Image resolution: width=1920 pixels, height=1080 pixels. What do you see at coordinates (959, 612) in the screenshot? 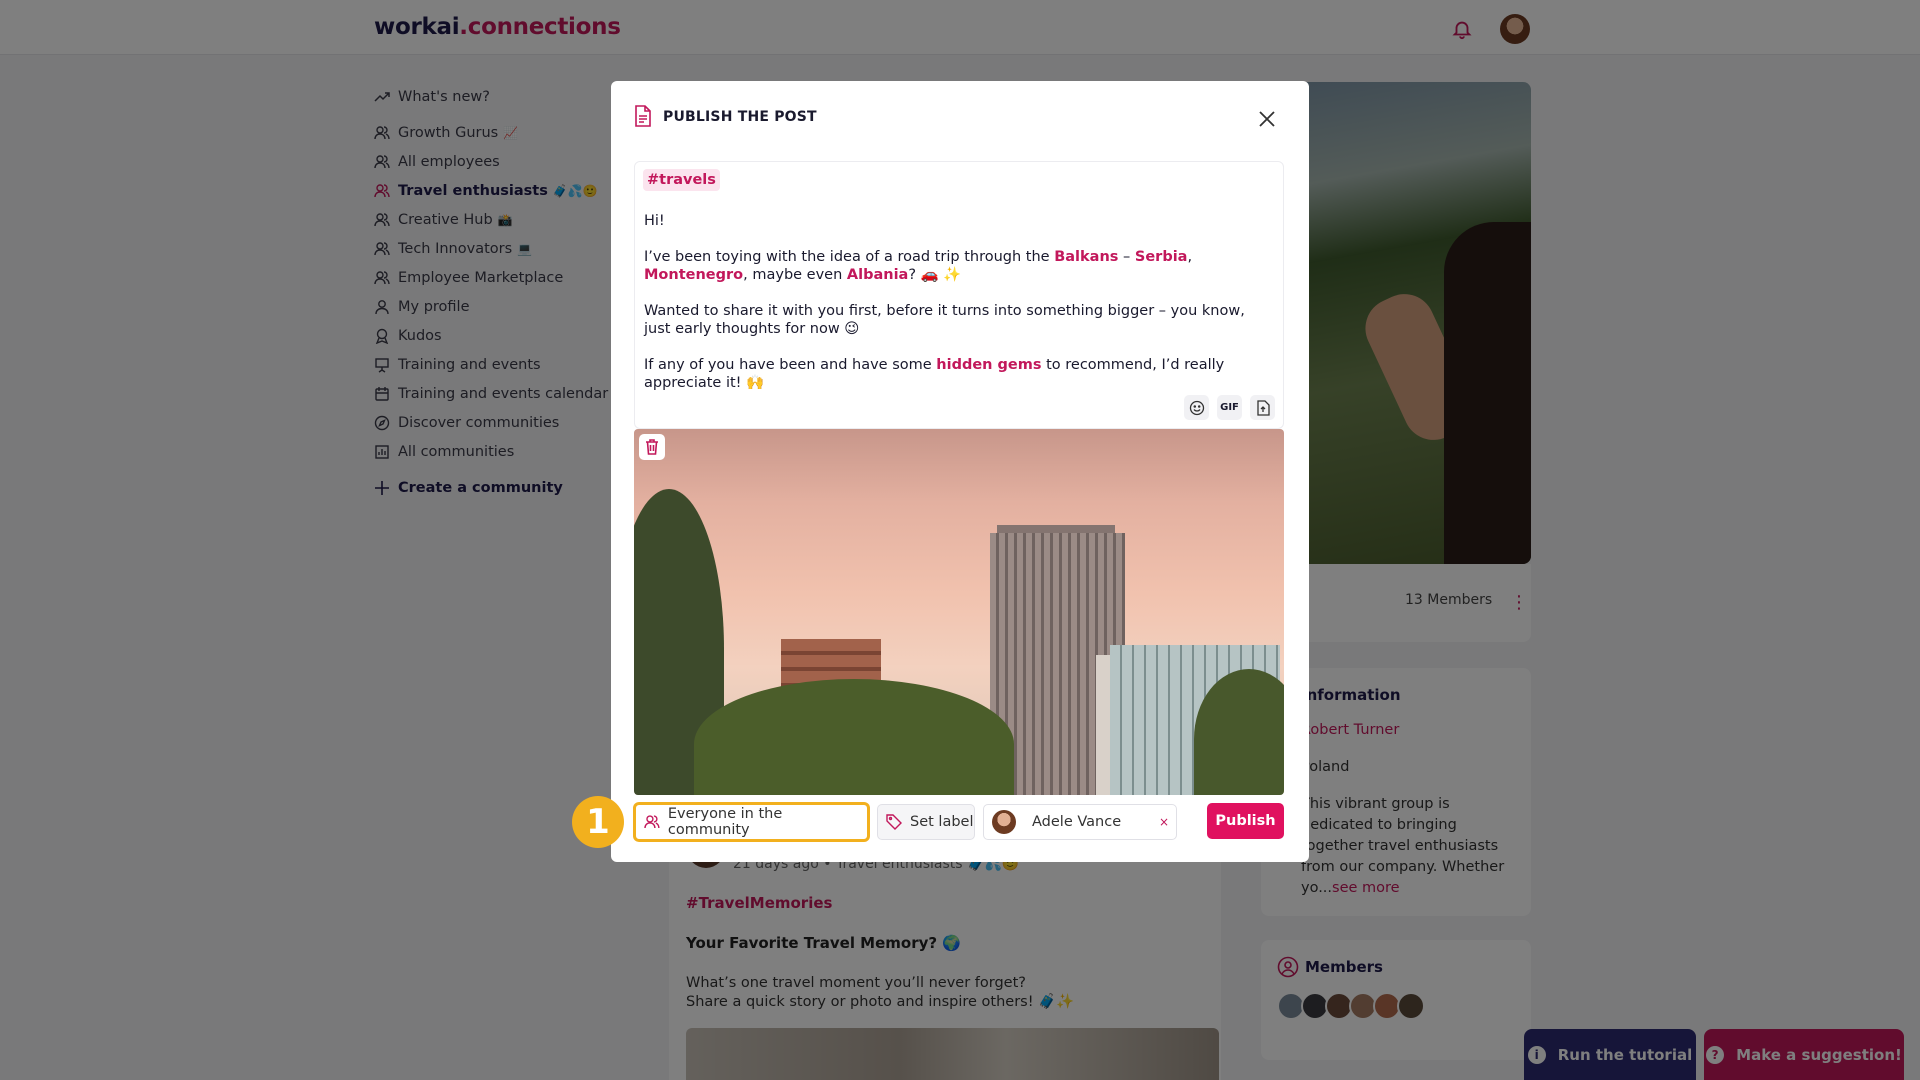
I see `attached-image` at bounding box center [959, 612].